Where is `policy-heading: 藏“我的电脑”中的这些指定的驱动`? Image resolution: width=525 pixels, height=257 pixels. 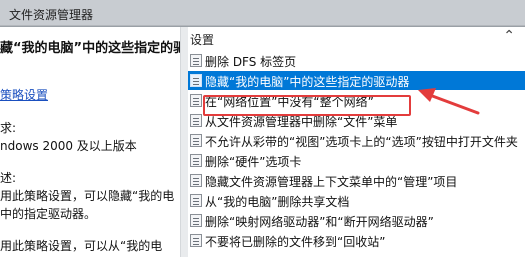
policy-heading: 藏“我的电脑”中的这些指定的驱动 is located at coordinates (100, 48).